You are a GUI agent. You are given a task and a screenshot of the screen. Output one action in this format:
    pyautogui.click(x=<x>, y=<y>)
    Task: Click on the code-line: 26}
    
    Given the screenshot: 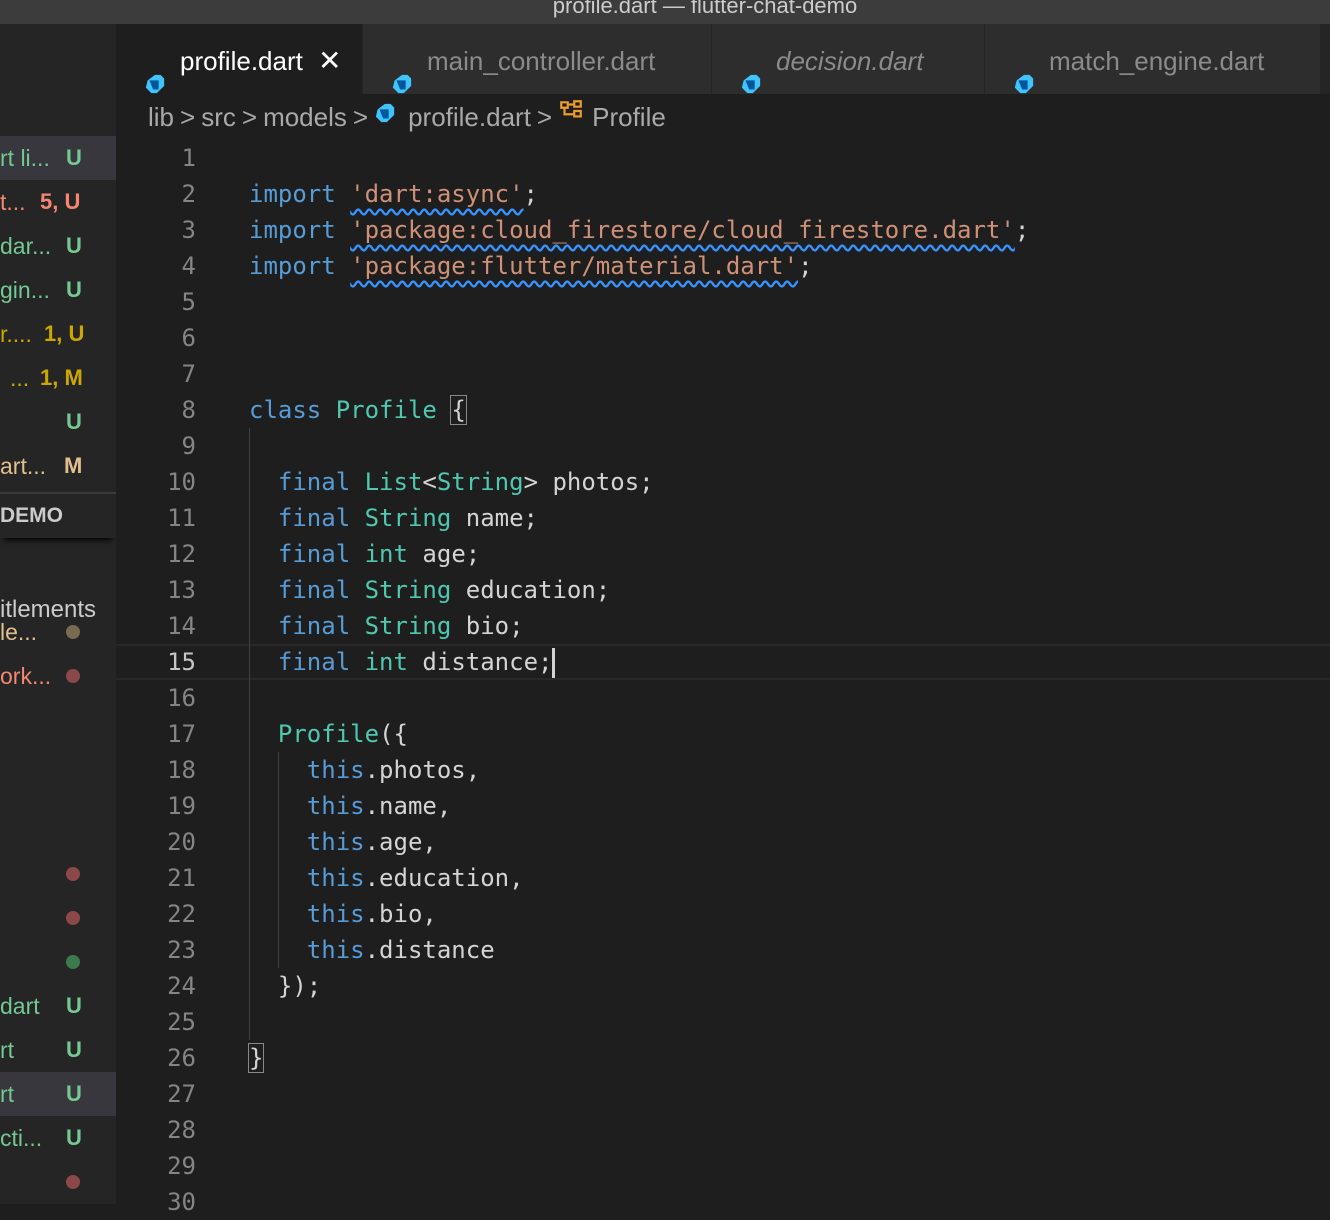 What is the action you would take?
    pyautogui.click(x=723, y=1058)
    